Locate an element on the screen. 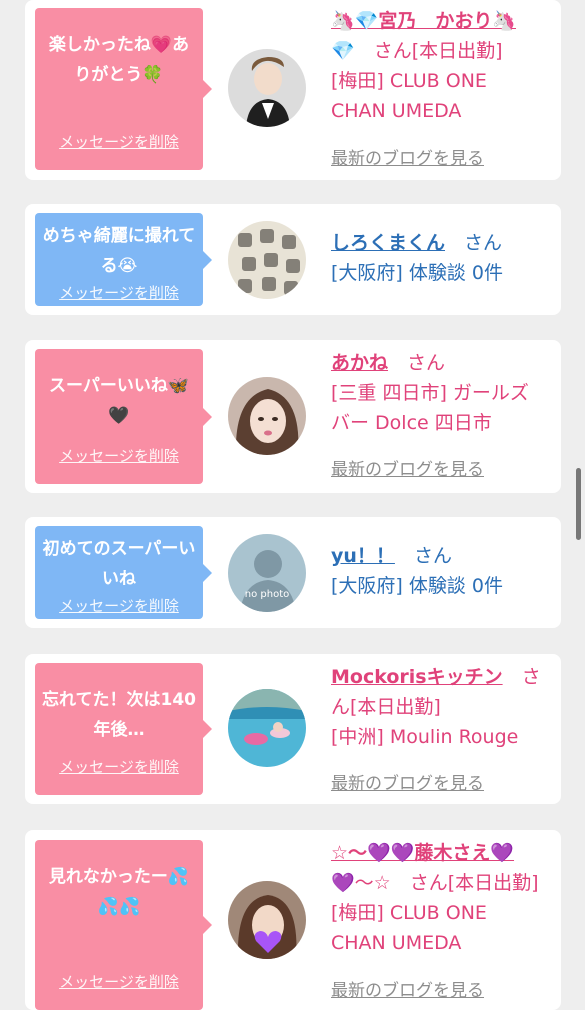  location-line: バー Dolce 四日市 is located at coordinates (411, 423).